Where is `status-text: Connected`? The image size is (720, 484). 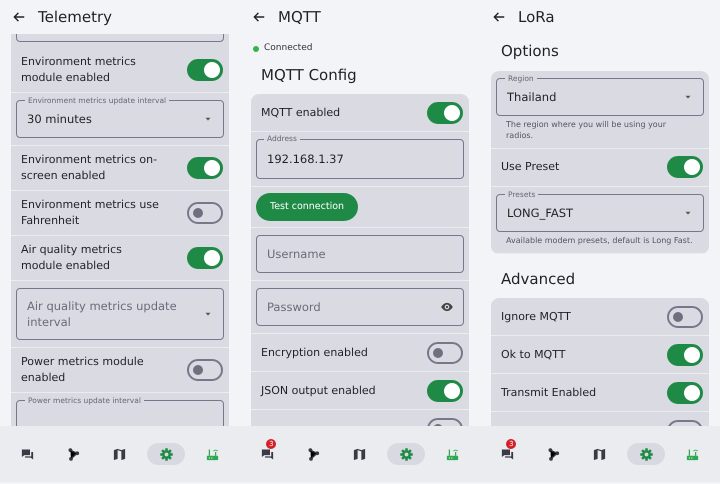
status-text: Connected is located at coordinates (288, 48).